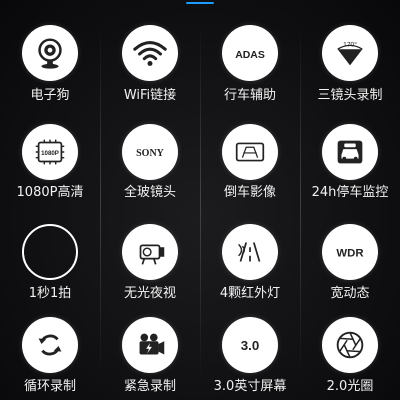 This screenshot has height=400, width=400. I want to click on adas-icon: ADAS, so click(250, 53).